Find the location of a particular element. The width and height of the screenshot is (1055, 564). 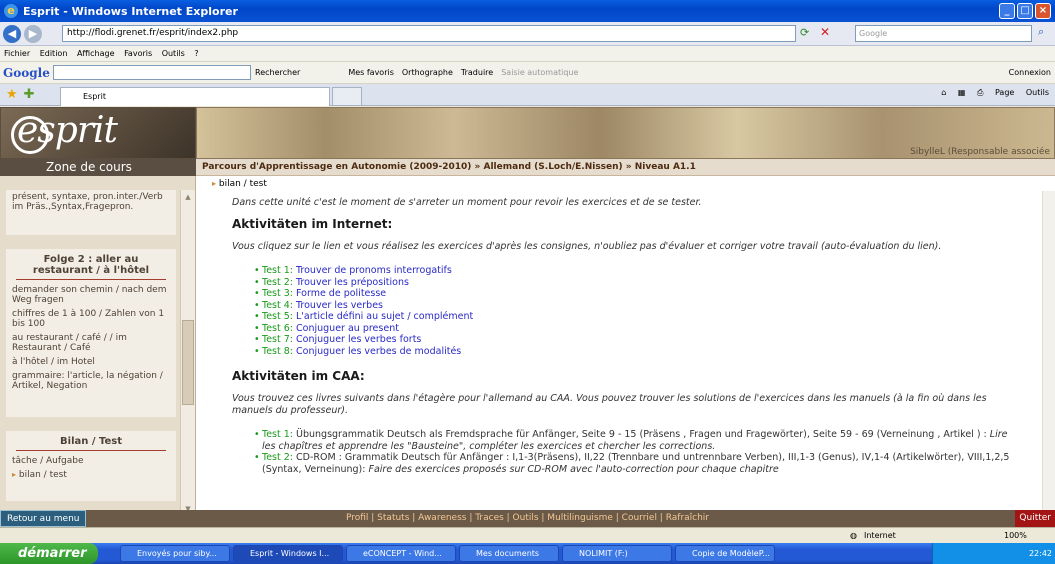

content-scrollbar is located at coordinates (1048, 353).